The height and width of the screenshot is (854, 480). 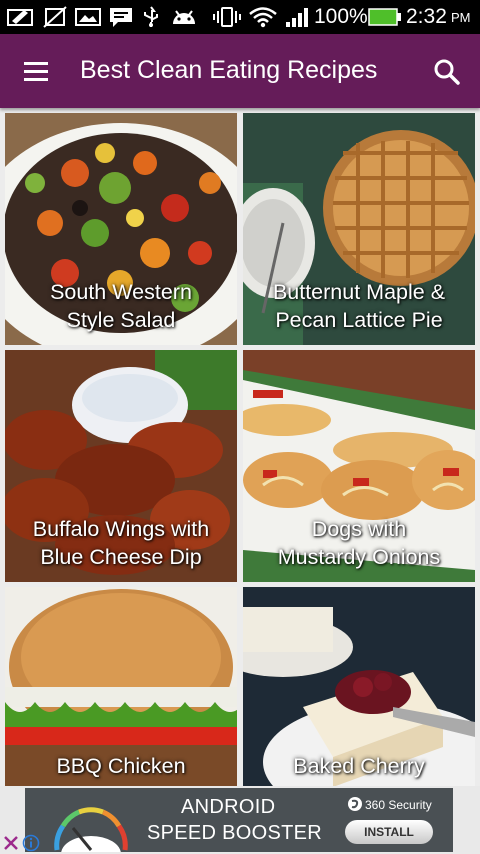 I want to click on search-icon, so click(x=447, y=73).